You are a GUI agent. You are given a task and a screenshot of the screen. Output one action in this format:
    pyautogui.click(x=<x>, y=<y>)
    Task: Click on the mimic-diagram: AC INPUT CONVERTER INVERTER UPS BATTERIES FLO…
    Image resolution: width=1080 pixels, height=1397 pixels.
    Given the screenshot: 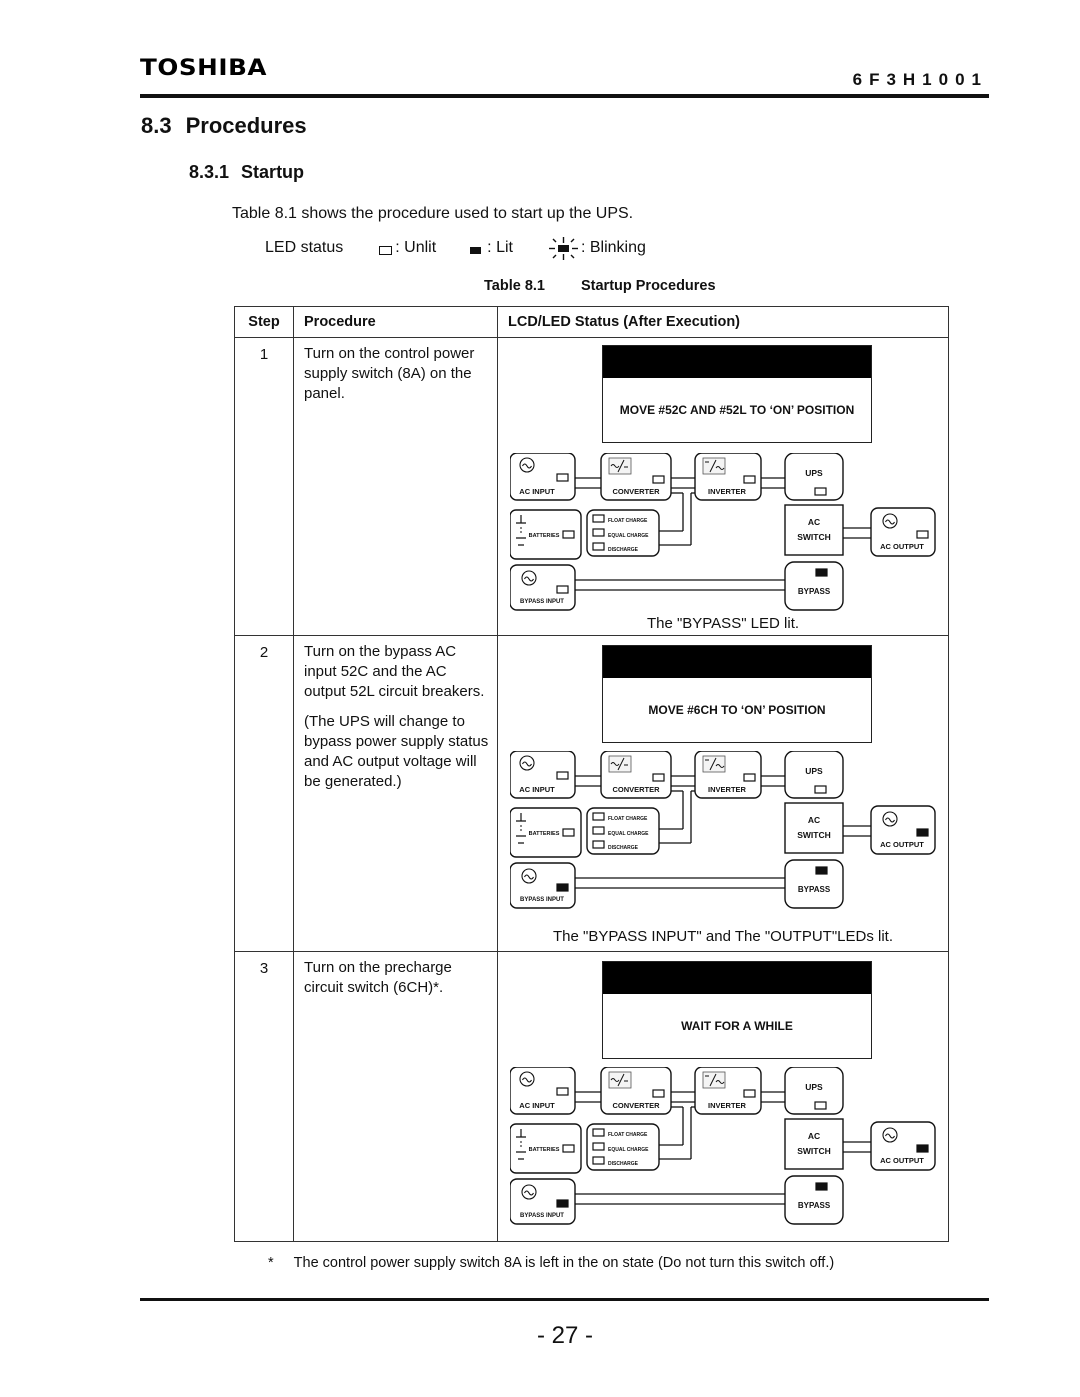 What is the action you would take?
    pyautogui.click(x=724, y=1149)
    